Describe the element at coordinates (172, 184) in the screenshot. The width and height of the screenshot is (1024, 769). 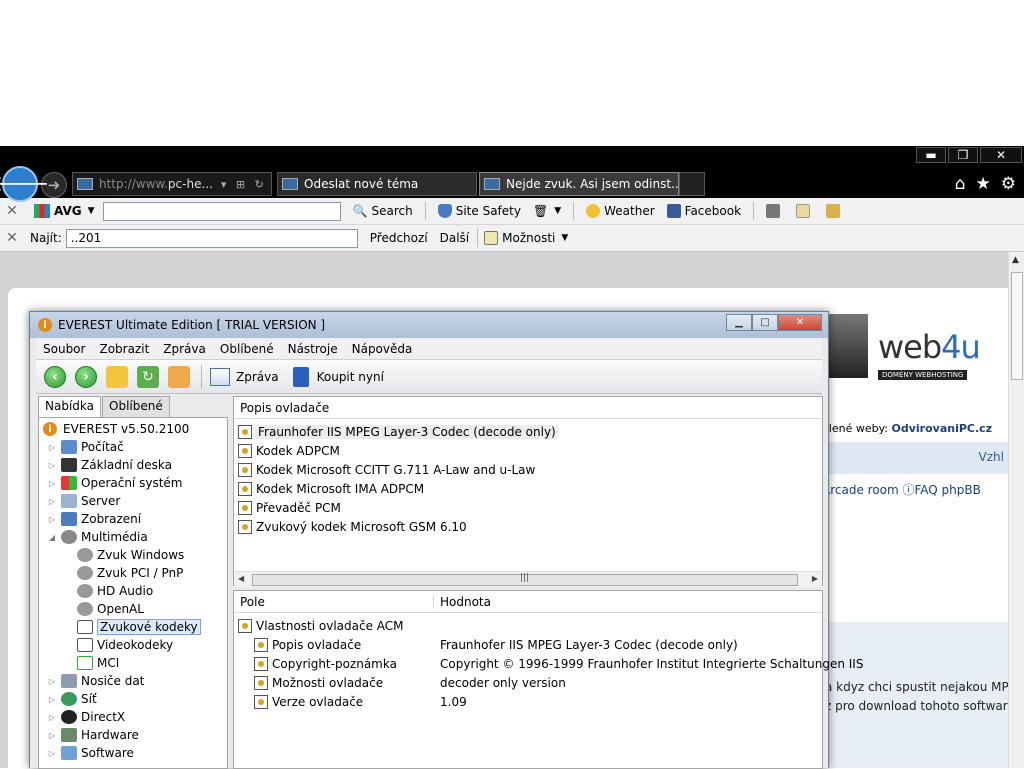
I see `address-bar: http://www.pc-he... ▾ ⊞ ↻ ✕` at that location.